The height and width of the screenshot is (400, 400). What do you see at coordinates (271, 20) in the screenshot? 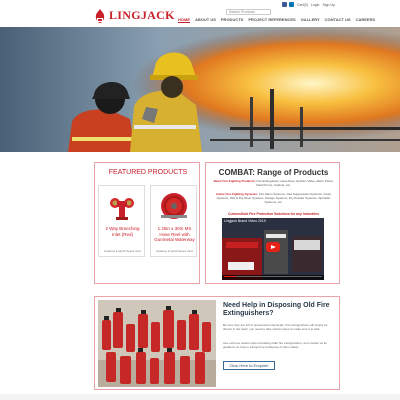
I see `nav-project-references: PROJECT REFERENCES` at bounding box center [271, 20].